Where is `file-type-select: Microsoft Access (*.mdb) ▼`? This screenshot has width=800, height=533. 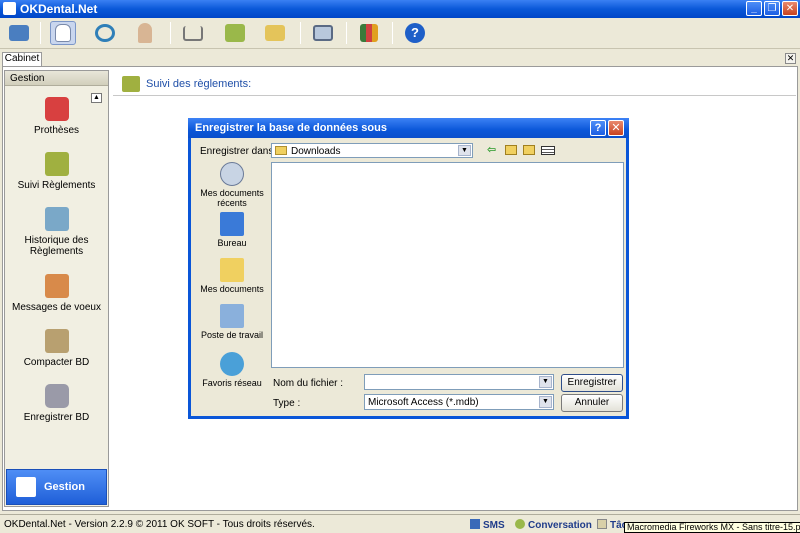 file-type-select: Microsoft Access (*.mdb) ▼ is located at coordinates (459, 402).